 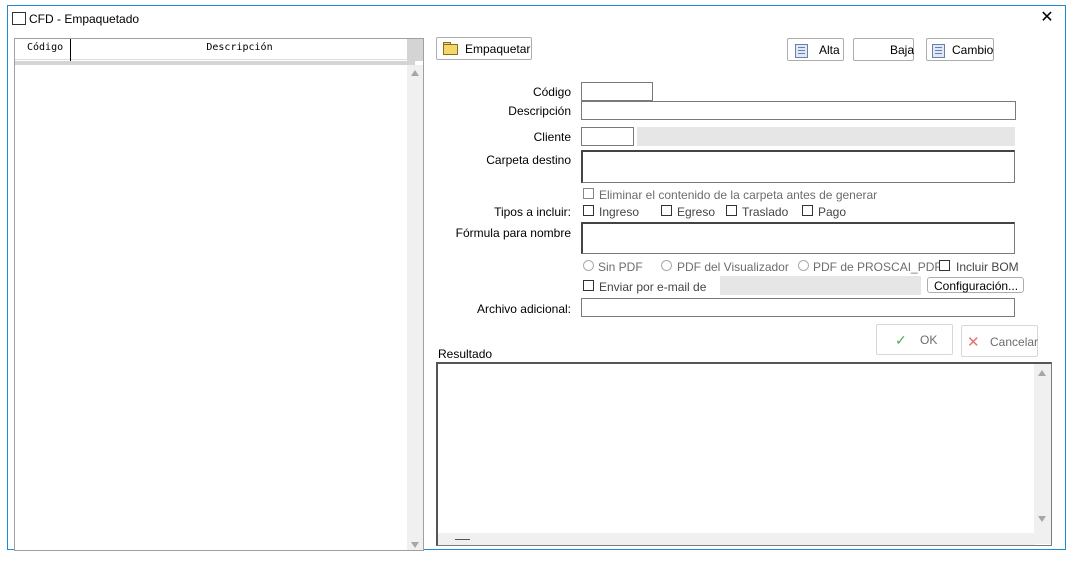 What do you see at coordinates (588, 210) in the screenshot?
I see `tipo-ingreso-checkbox` at bounding box center [588, 210].